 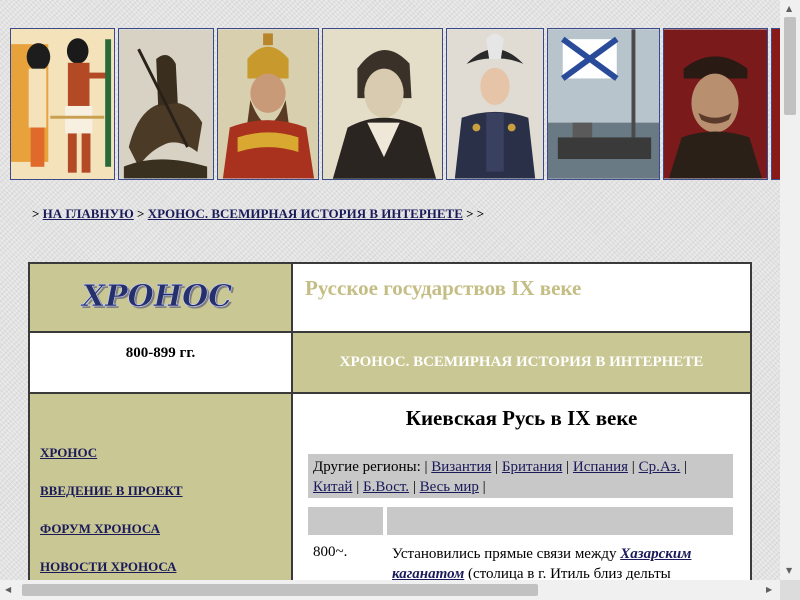 What do you see at coordinates (305, 213) in the screenshot?
I see `breadcrumb-section-link: ХРОНОС. ВСЕМИРНАЯ ИСТОРИЯ В ИНТЕРНЕТЕ` at bounding box center [305, 213].